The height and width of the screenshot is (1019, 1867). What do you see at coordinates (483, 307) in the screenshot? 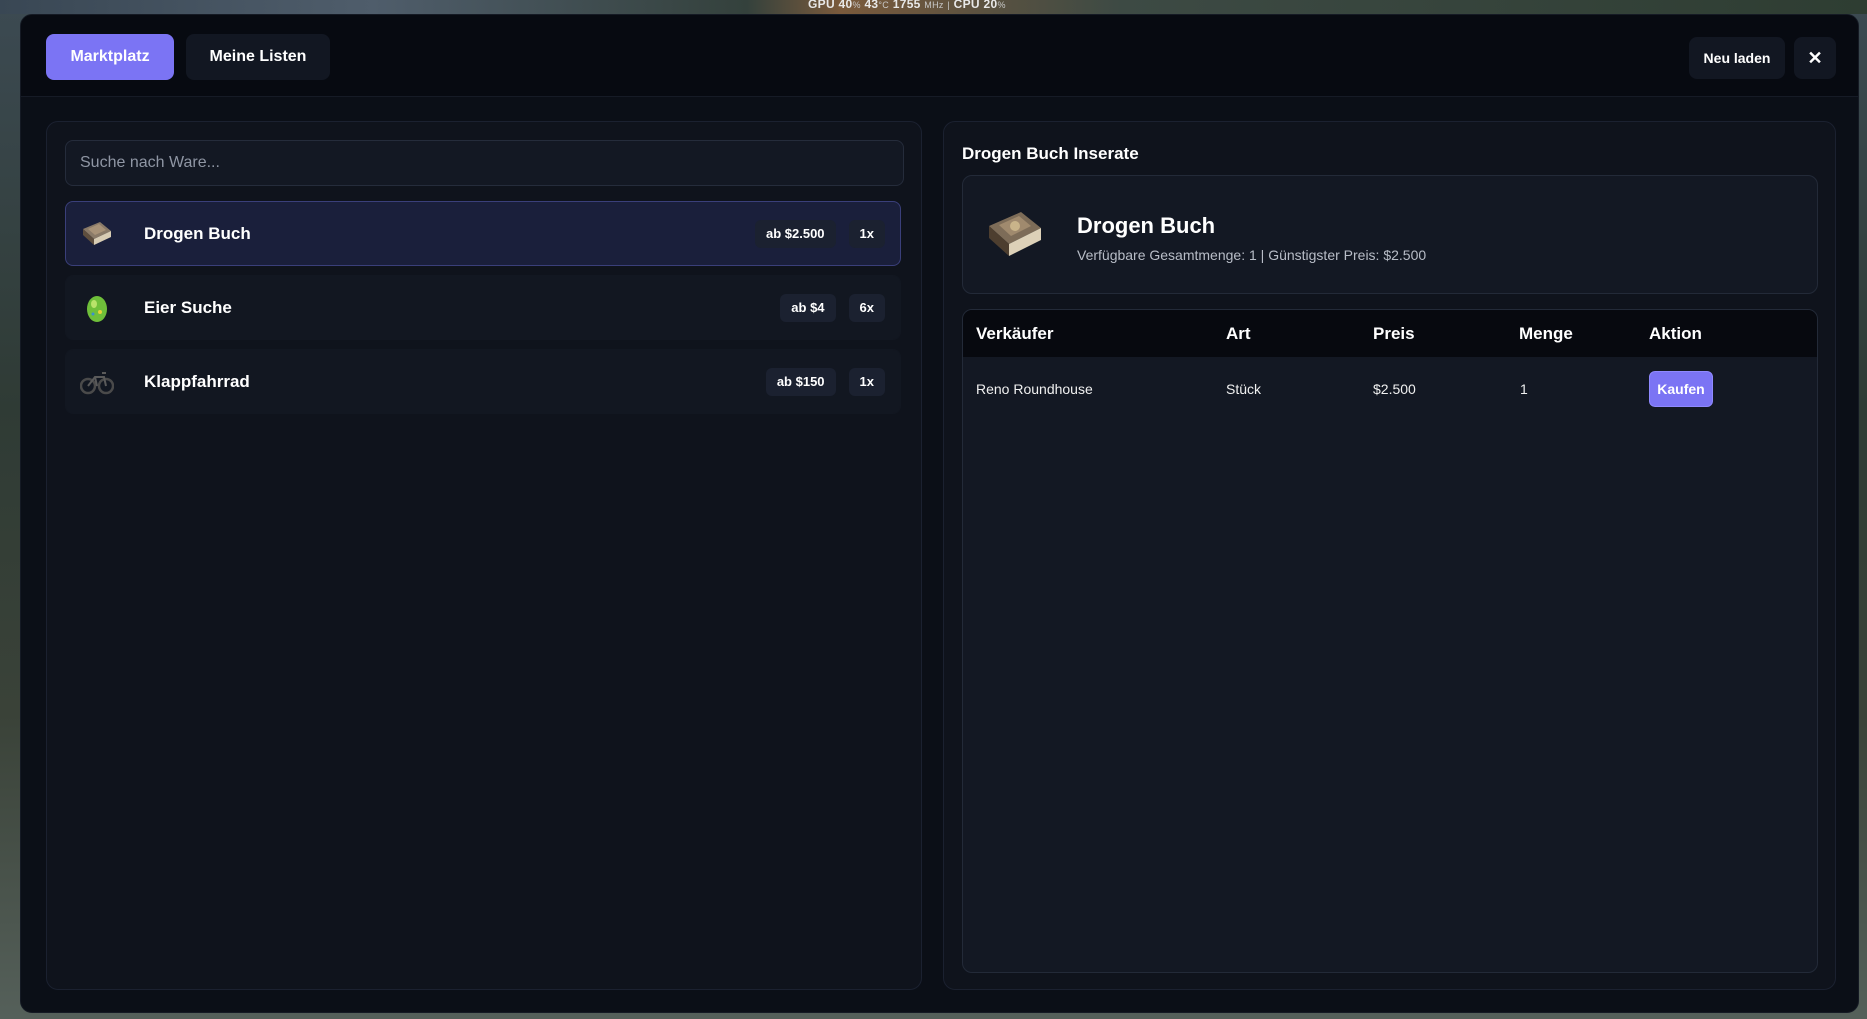
I see `list-item: Eier Suche ab $4 6x` at bounding box center [483, 307].